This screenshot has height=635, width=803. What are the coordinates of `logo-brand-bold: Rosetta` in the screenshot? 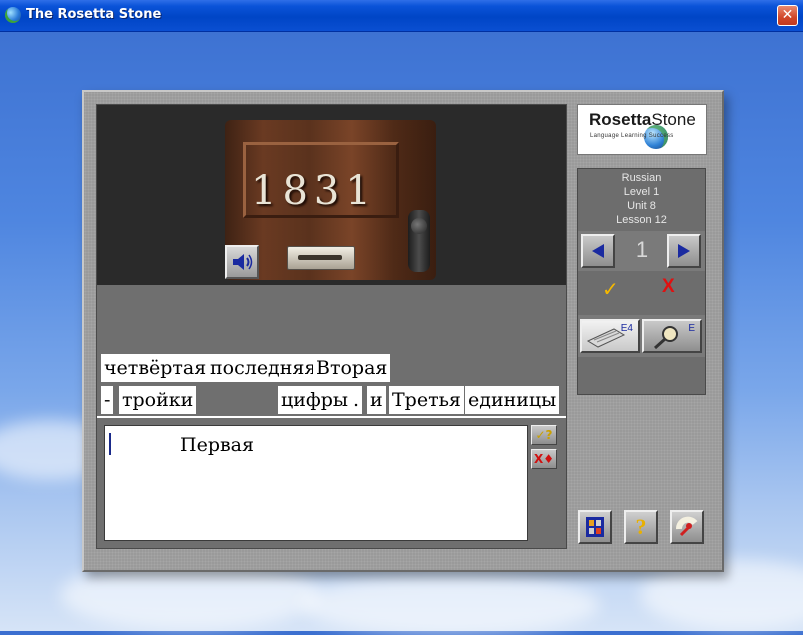 It's located at (620, 119).